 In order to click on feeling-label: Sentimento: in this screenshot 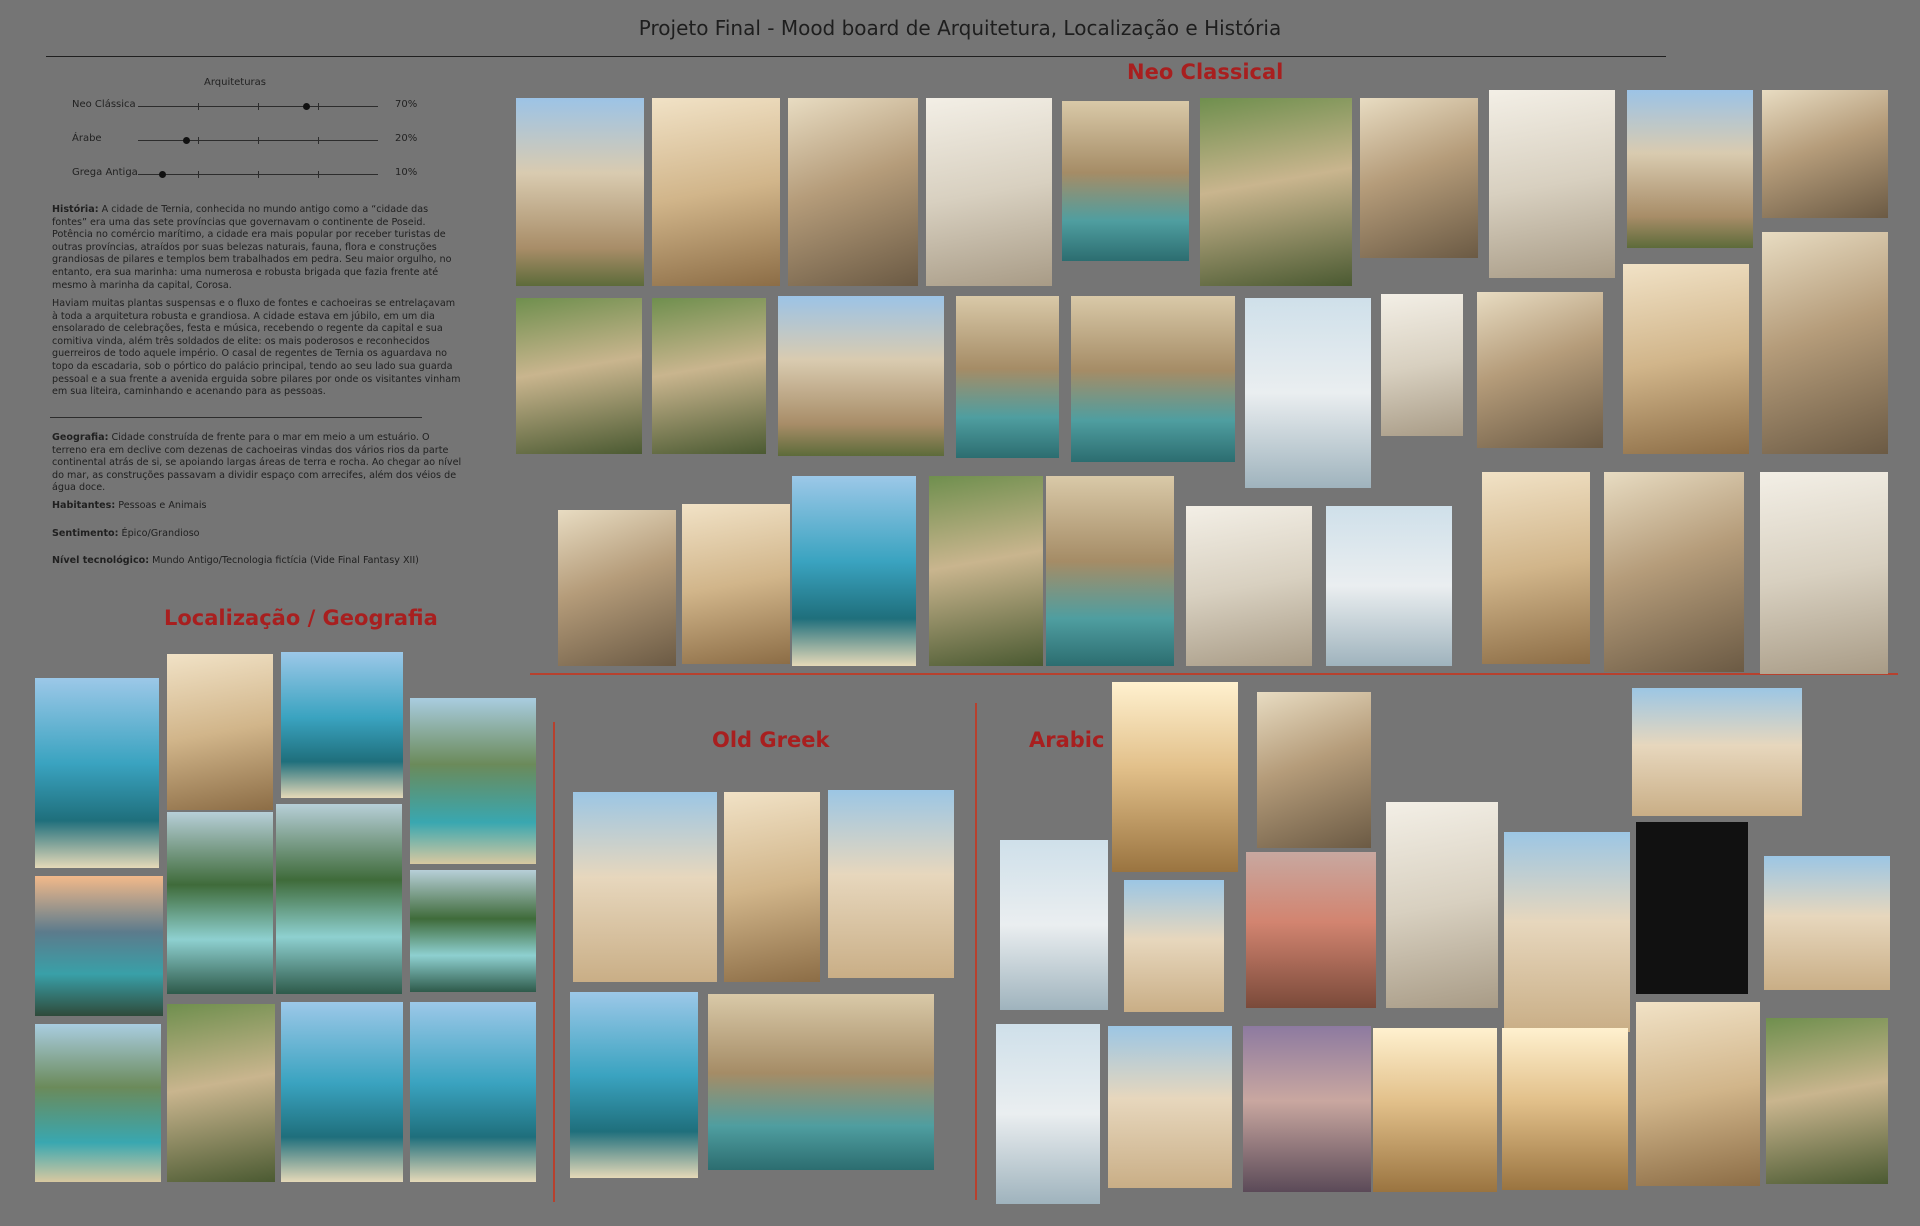, I will do `click(85, 533)`.